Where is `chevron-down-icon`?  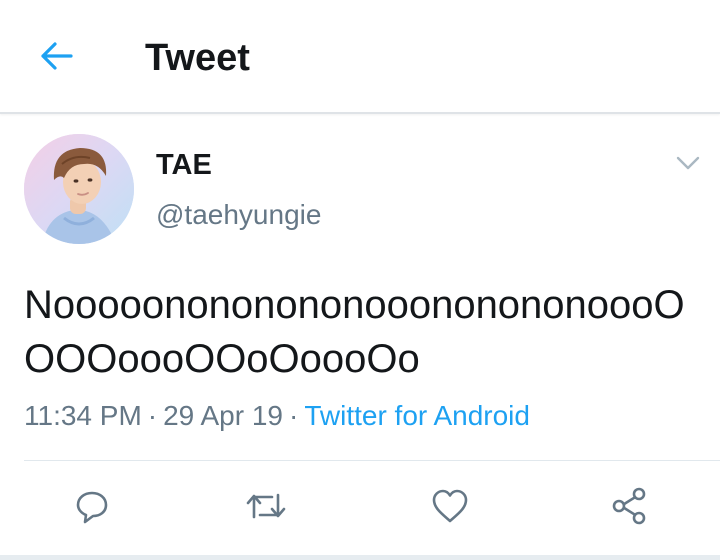
chevron-down-icon is located at coordinates (688, 165).